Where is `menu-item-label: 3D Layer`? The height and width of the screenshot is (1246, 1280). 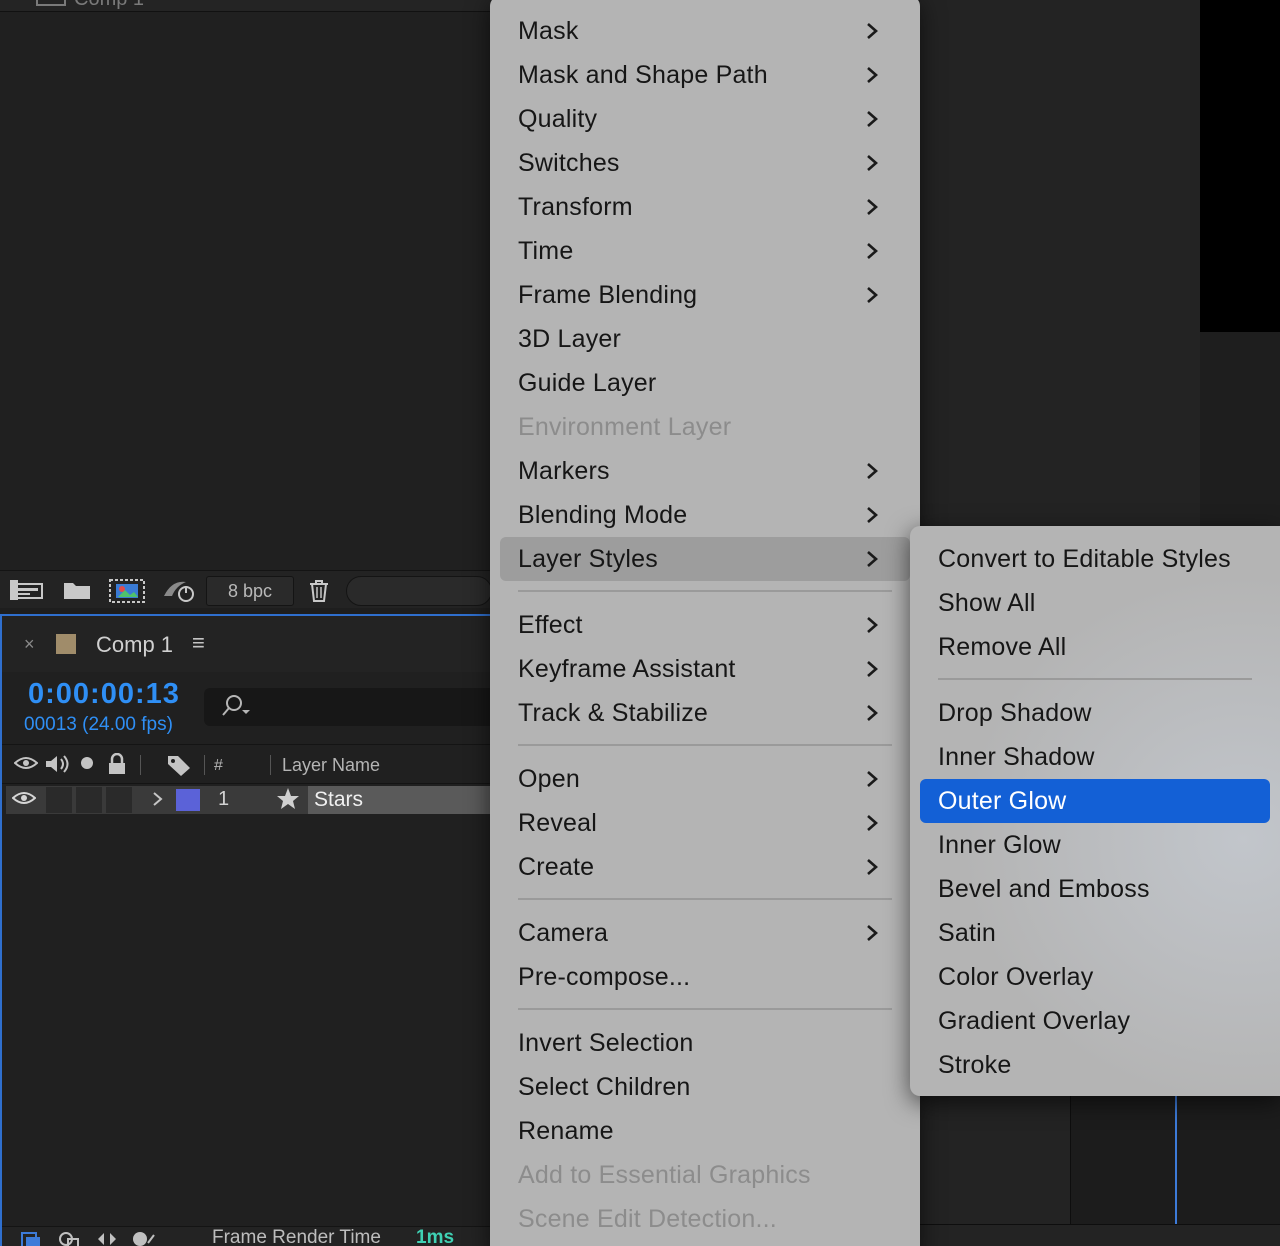 menu-item-label: 3D Layer is located at coordinates (570, 339).